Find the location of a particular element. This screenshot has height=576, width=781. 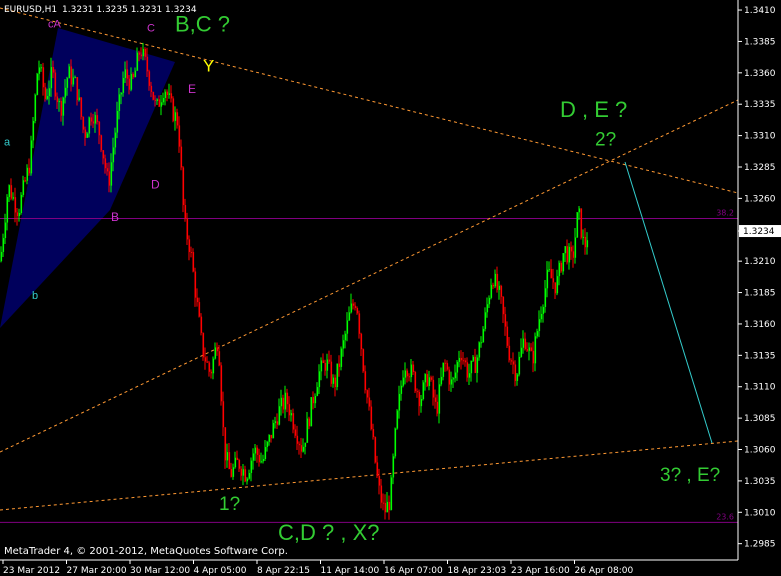

price-tick-label: 1.3210 is located at coordinates (760, 262).